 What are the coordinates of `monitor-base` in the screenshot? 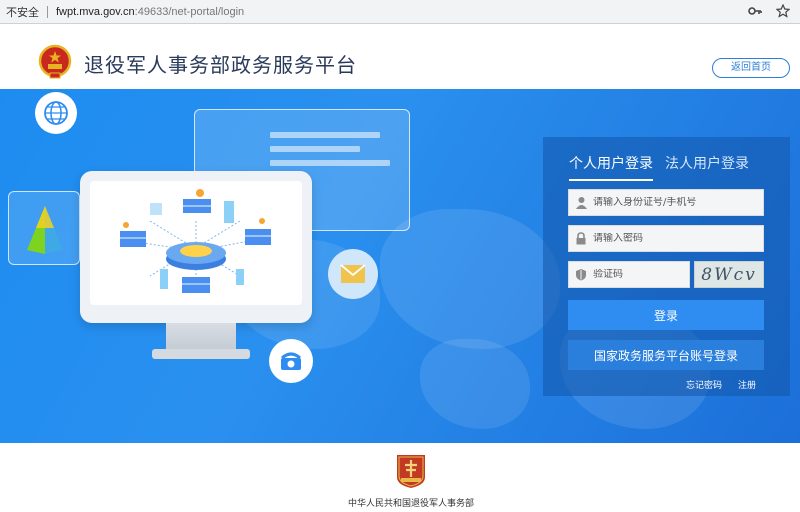 It's located at (201, 354).